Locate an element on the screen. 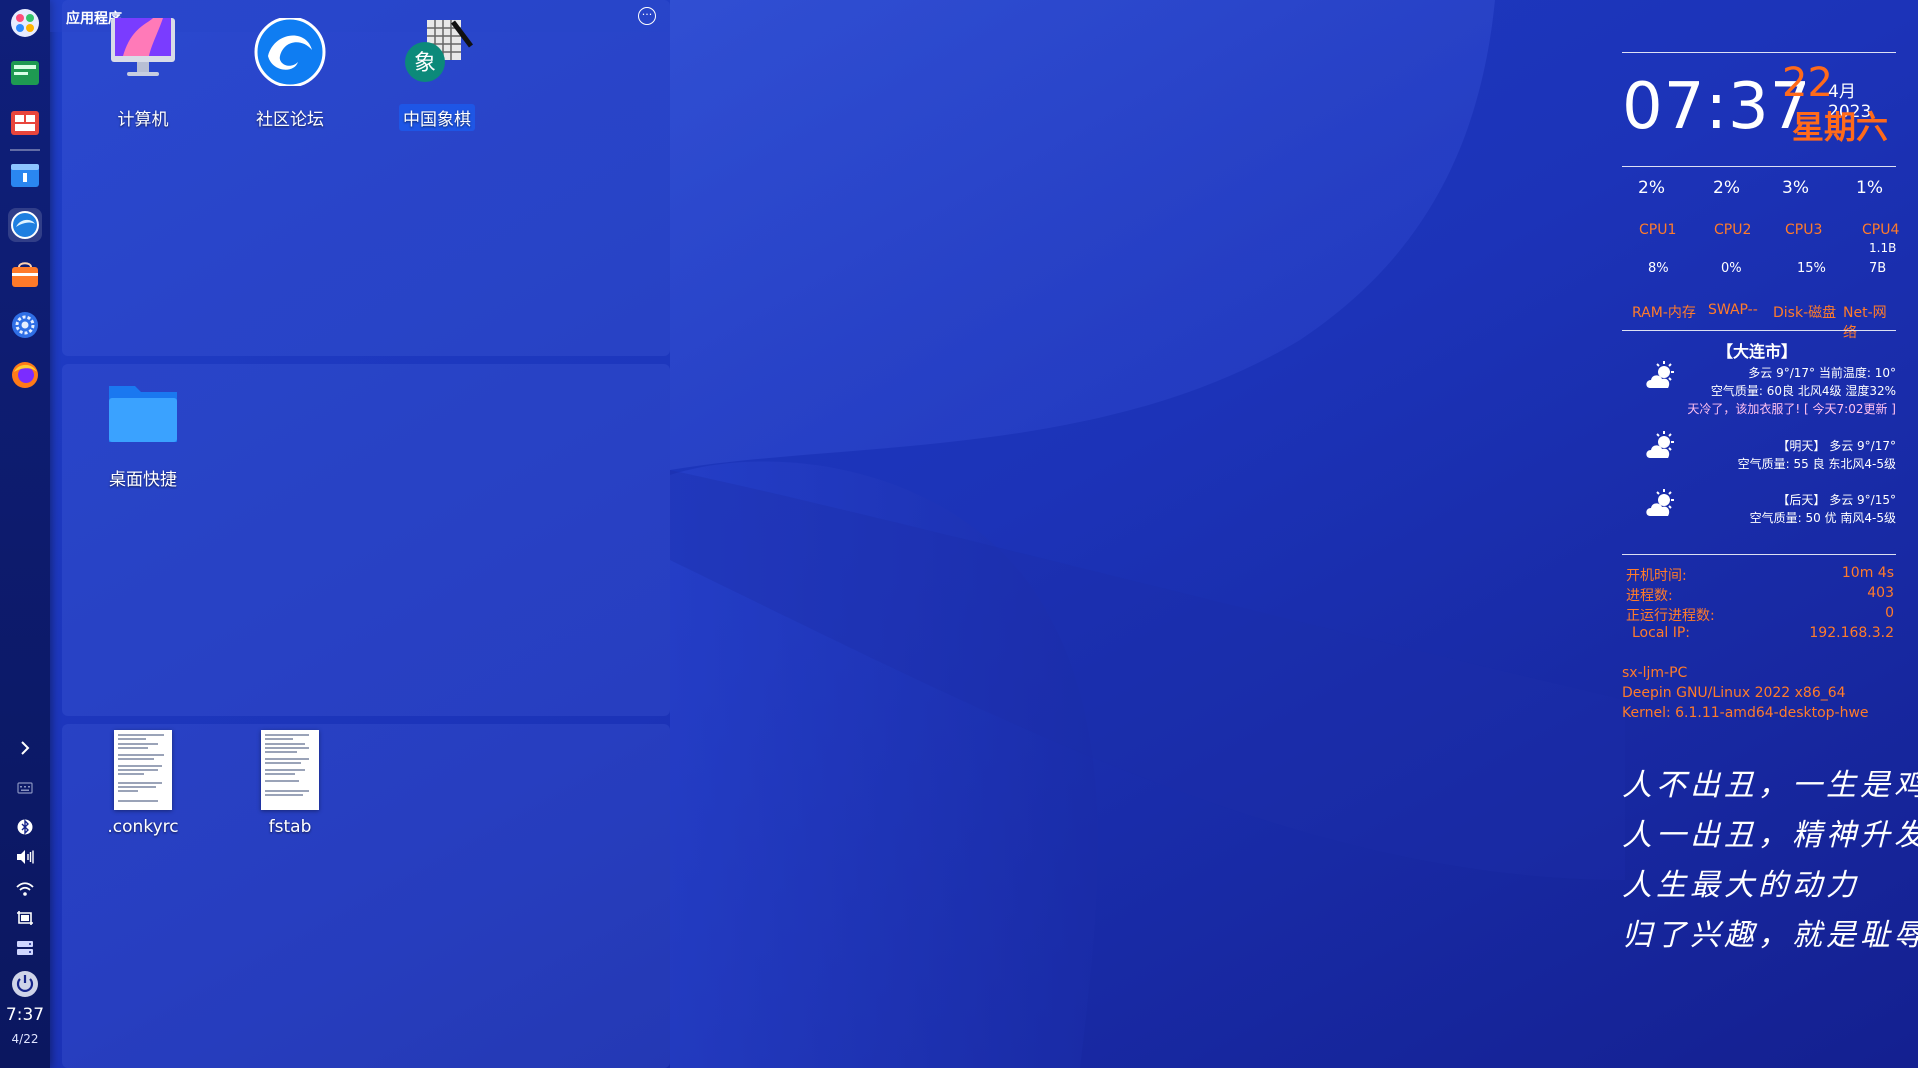 Image resolution: width=1918 pixels, height=1068 pixels. screenshot-tray-button is located at coordinates (25, 918).